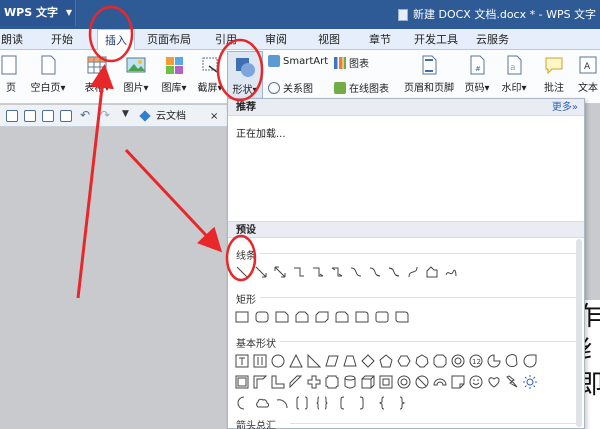 This screenshot has height=429, width=600. Describe the element at coordinates (492, 40) in the screenshot. I see `tab-cloud: 云服务` at that location.